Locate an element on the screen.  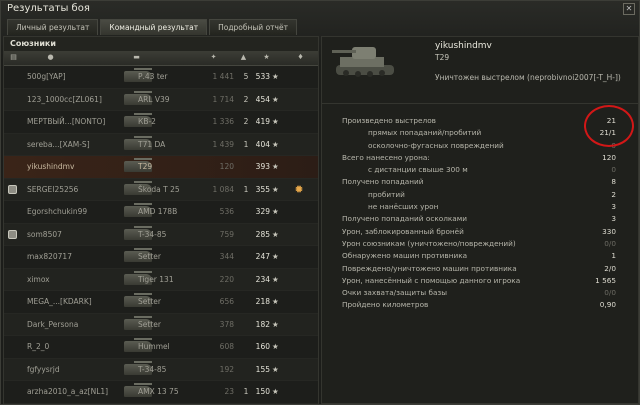
table-row: MEGA_...[KDARK] Setter 656 218 ★ is located at coordinates (161, 302).